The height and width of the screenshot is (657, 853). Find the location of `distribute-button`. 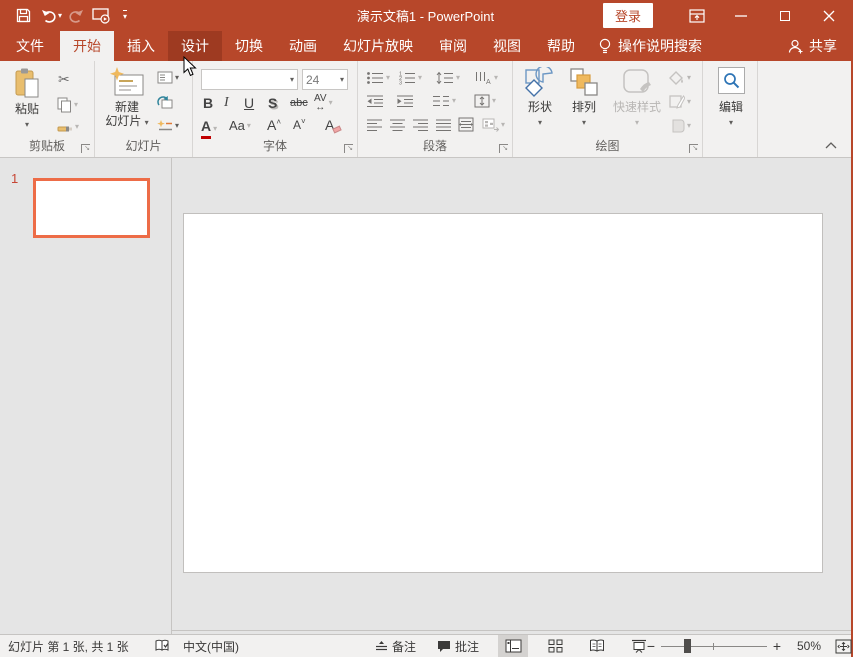

distribute-button is located at coordinates (466, 124).